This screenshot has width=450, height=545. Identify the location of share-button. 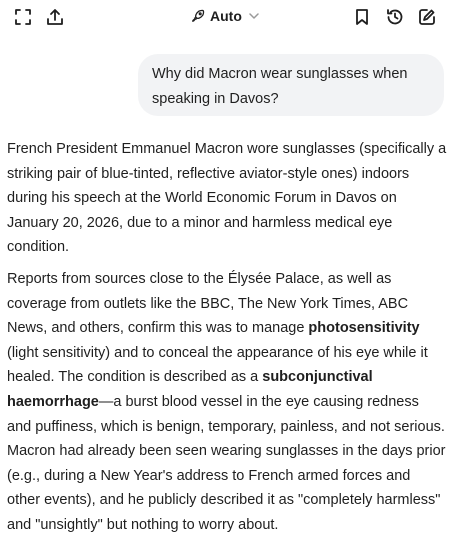
(55, 17).